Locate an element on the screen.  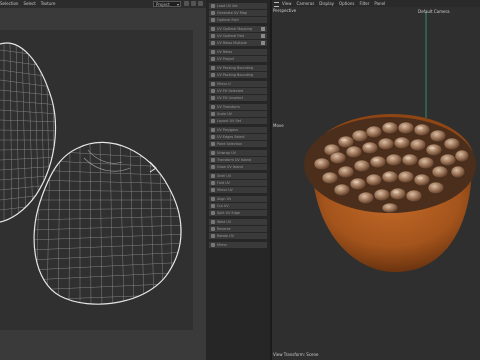
panel-command-button: Mirror is located at coordinates (238, 245).